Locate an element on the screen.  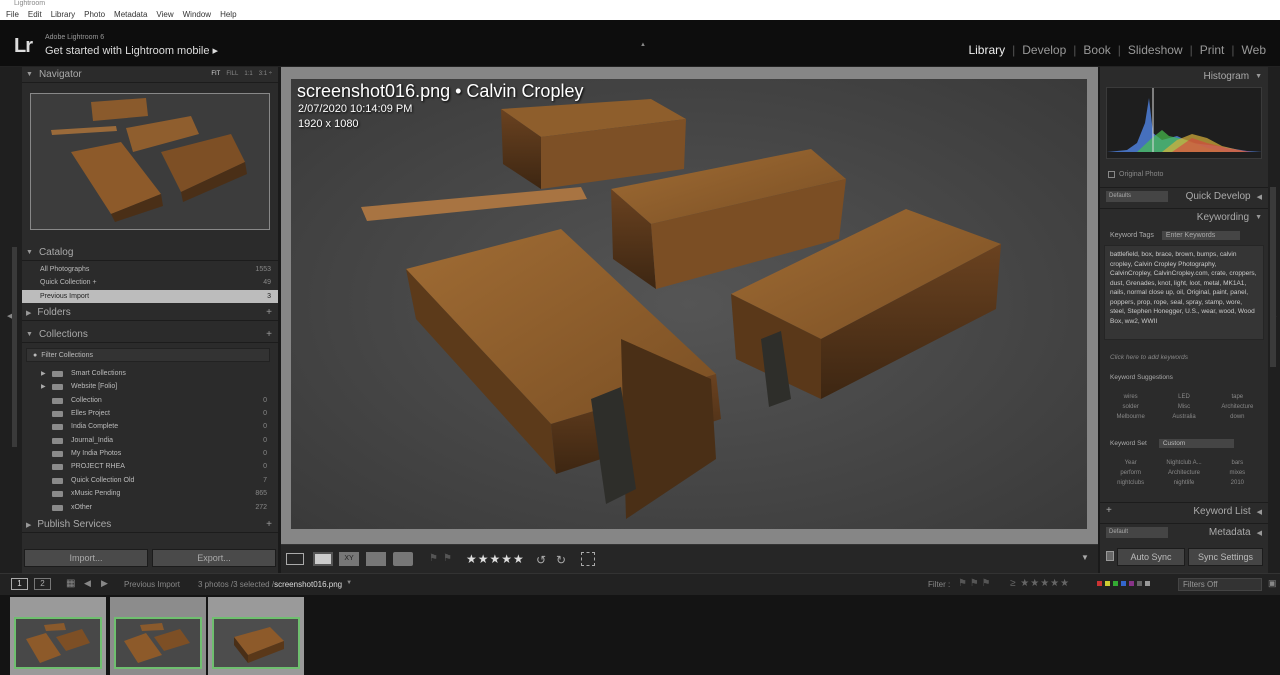
zoom-fit: FIT is located at coordinates (215, 74).